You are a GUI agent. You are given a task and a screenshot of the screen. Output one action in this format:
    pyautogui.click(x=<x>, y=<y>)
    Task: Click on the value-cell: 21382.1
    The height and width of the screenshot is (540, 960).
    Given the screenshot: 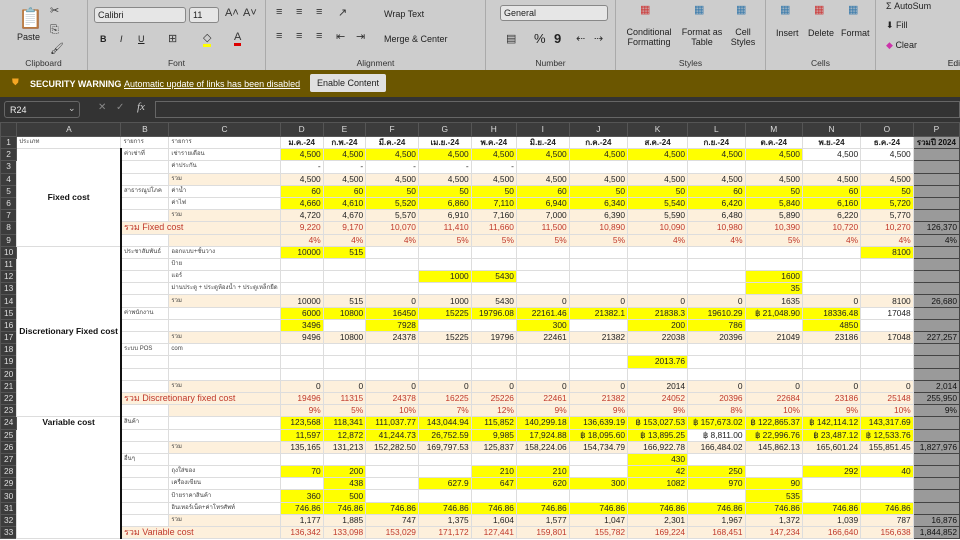 What is the action you would take?
    pyautogui.click(x=598, y=313)
    